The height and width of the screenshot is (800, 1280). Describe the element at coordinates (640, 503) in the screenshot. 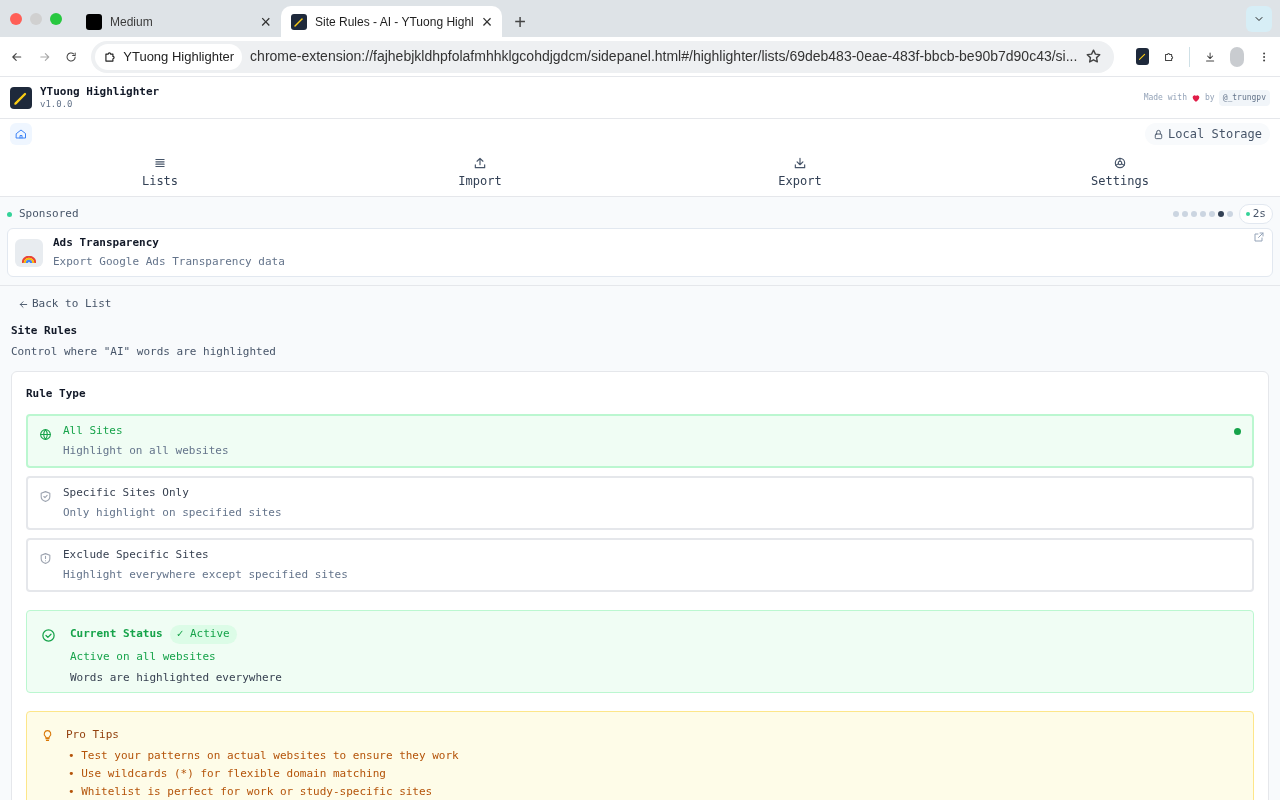

I see `rule-option: Specific Sites Only Only highlight on specified sites` at that location.